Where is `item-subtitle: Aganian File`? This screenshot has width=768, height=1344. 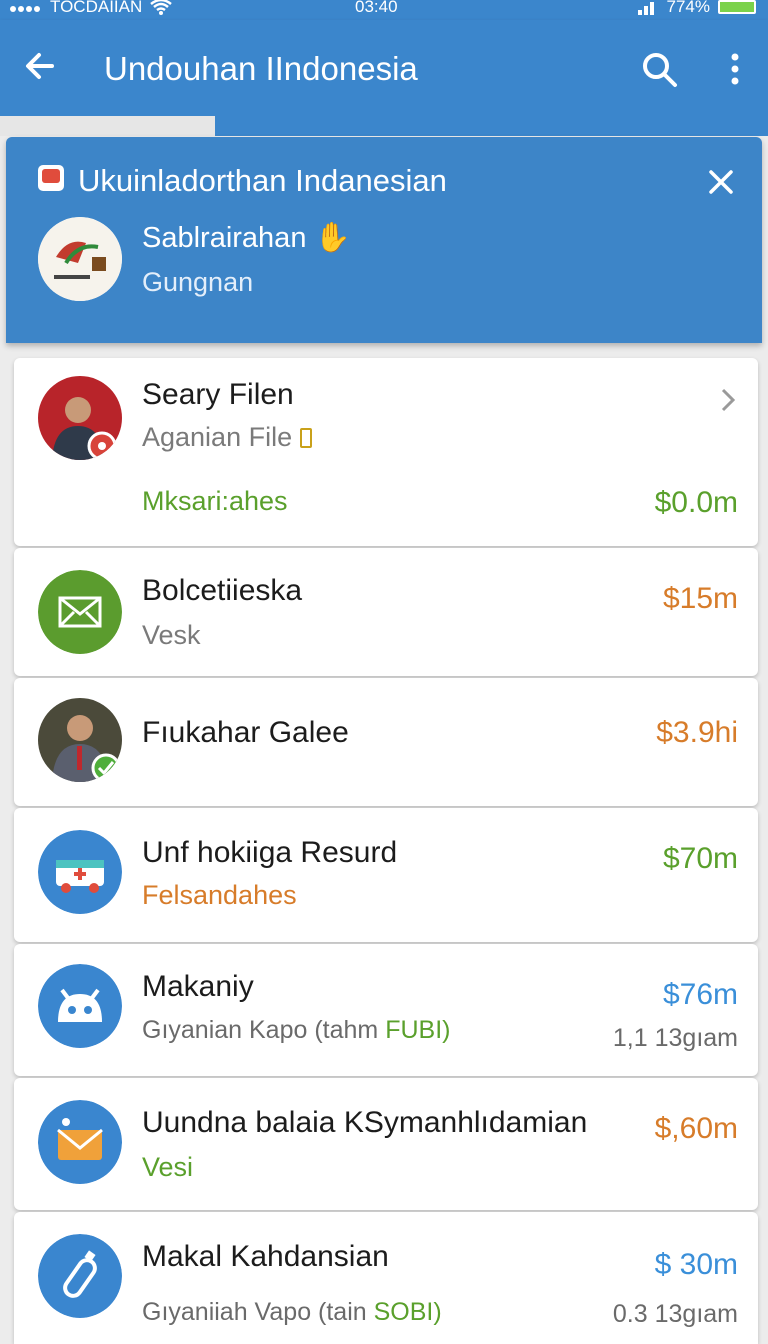
item-subtitle: Aganian File is located at coordinates (227, 437).